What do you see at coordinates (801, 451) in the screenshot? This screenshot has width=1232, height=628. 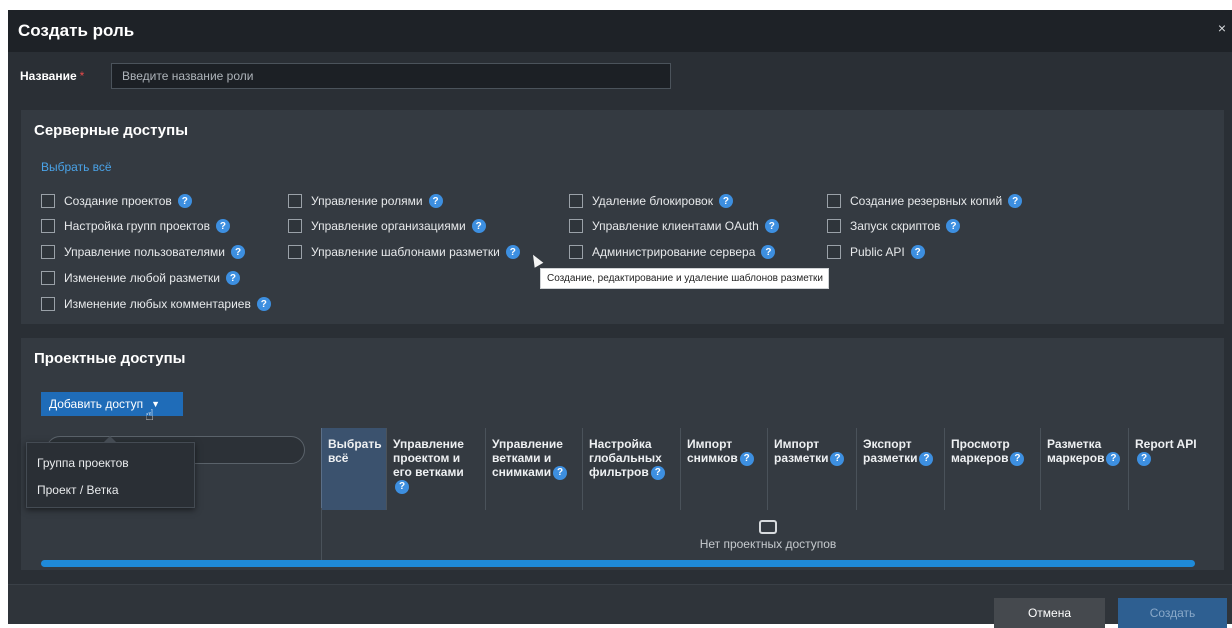 I see `column-header-label: Импорт разметки` at bounding box center [801, 451].